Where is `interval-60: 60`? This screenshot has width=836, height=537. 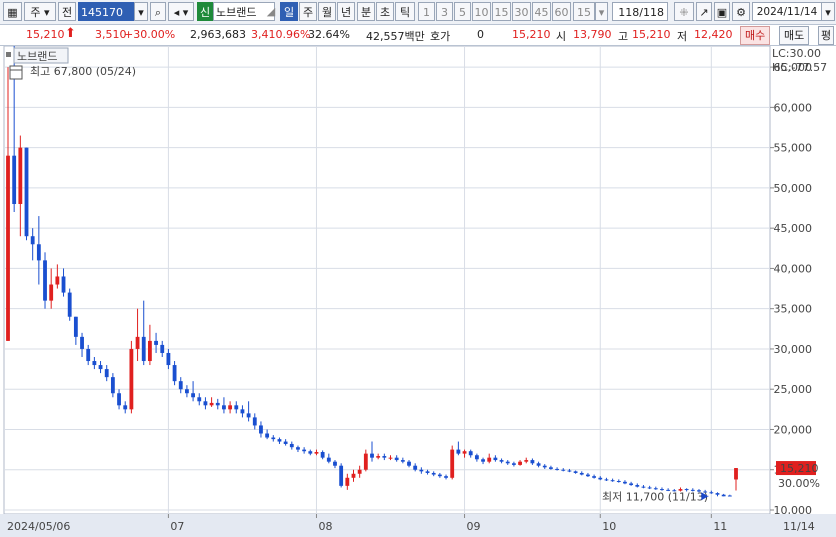 interval-60: 60 is located at coordinates (561, 11).